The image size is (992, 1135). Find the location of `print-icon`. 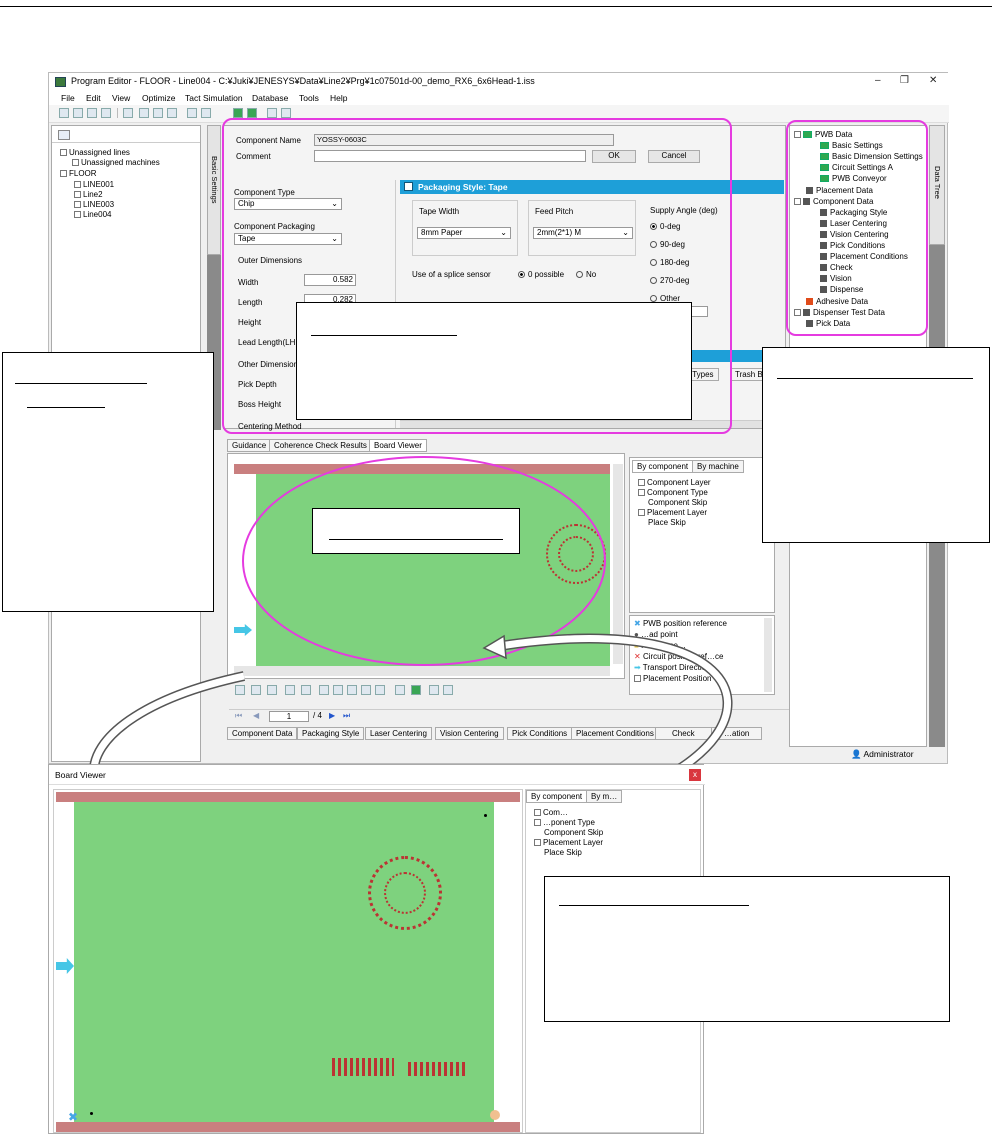

print-icon is located at coordinates (106, 113).